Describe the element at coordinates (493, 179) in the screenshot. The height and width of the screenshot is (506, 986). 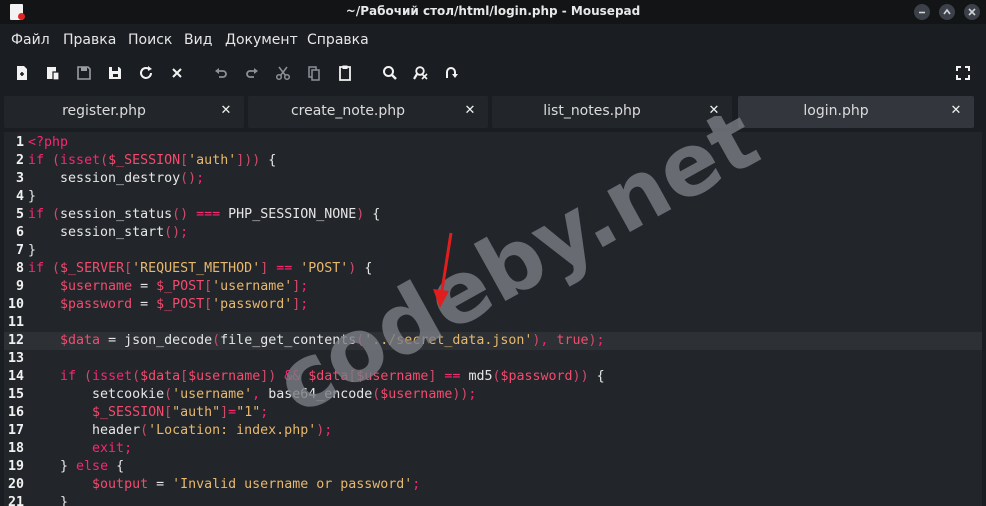
I see `code-line: 3 session_destroy();` at that location.